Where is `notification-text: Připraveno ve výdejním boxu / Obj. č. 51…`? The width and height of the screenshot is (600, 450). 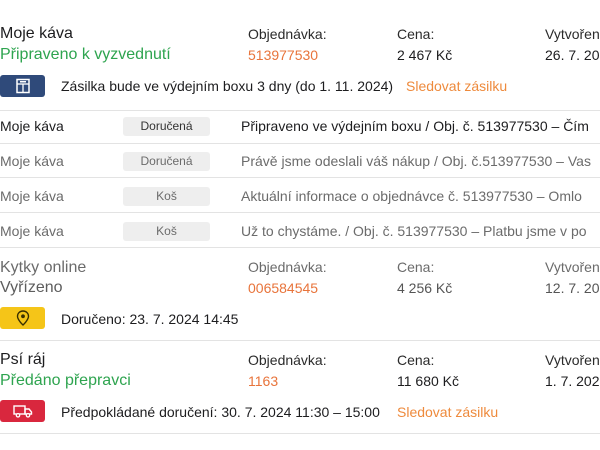
notification-text: Připraveno ve výdejním boxu / Obj. č. 51… is located at coordinates (415, 126).